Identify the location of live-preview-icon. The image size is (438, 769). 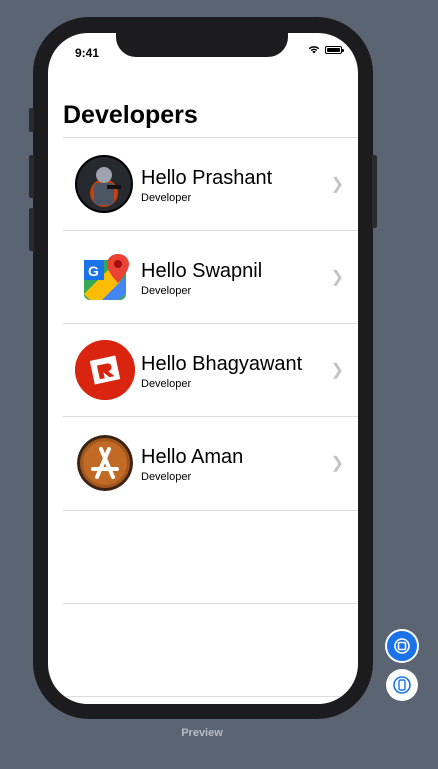
(402, 646).